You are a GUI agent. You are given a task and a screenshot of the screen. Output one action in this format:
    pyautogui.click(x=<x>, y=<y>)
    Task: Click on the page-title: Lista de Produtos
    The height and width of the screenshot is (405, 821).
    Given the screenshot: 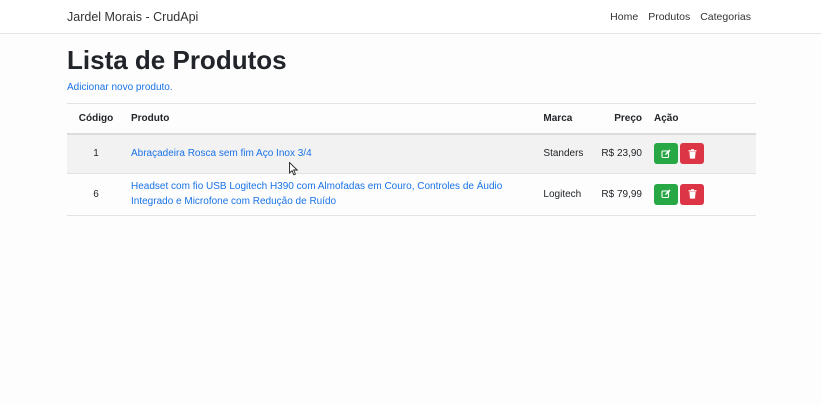 What is the action you would take?
    pyautogui.click(x=177, y=60)
    